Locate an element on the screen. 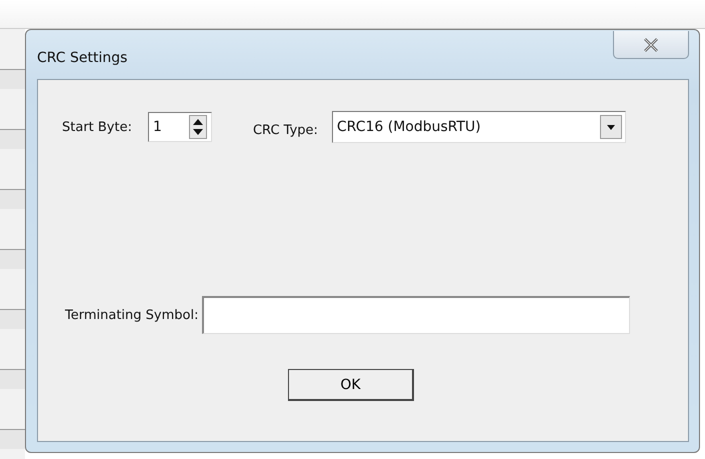 The image size is (705, 459). start-byte-spinner: 1 is located at coordinates (180, 127).